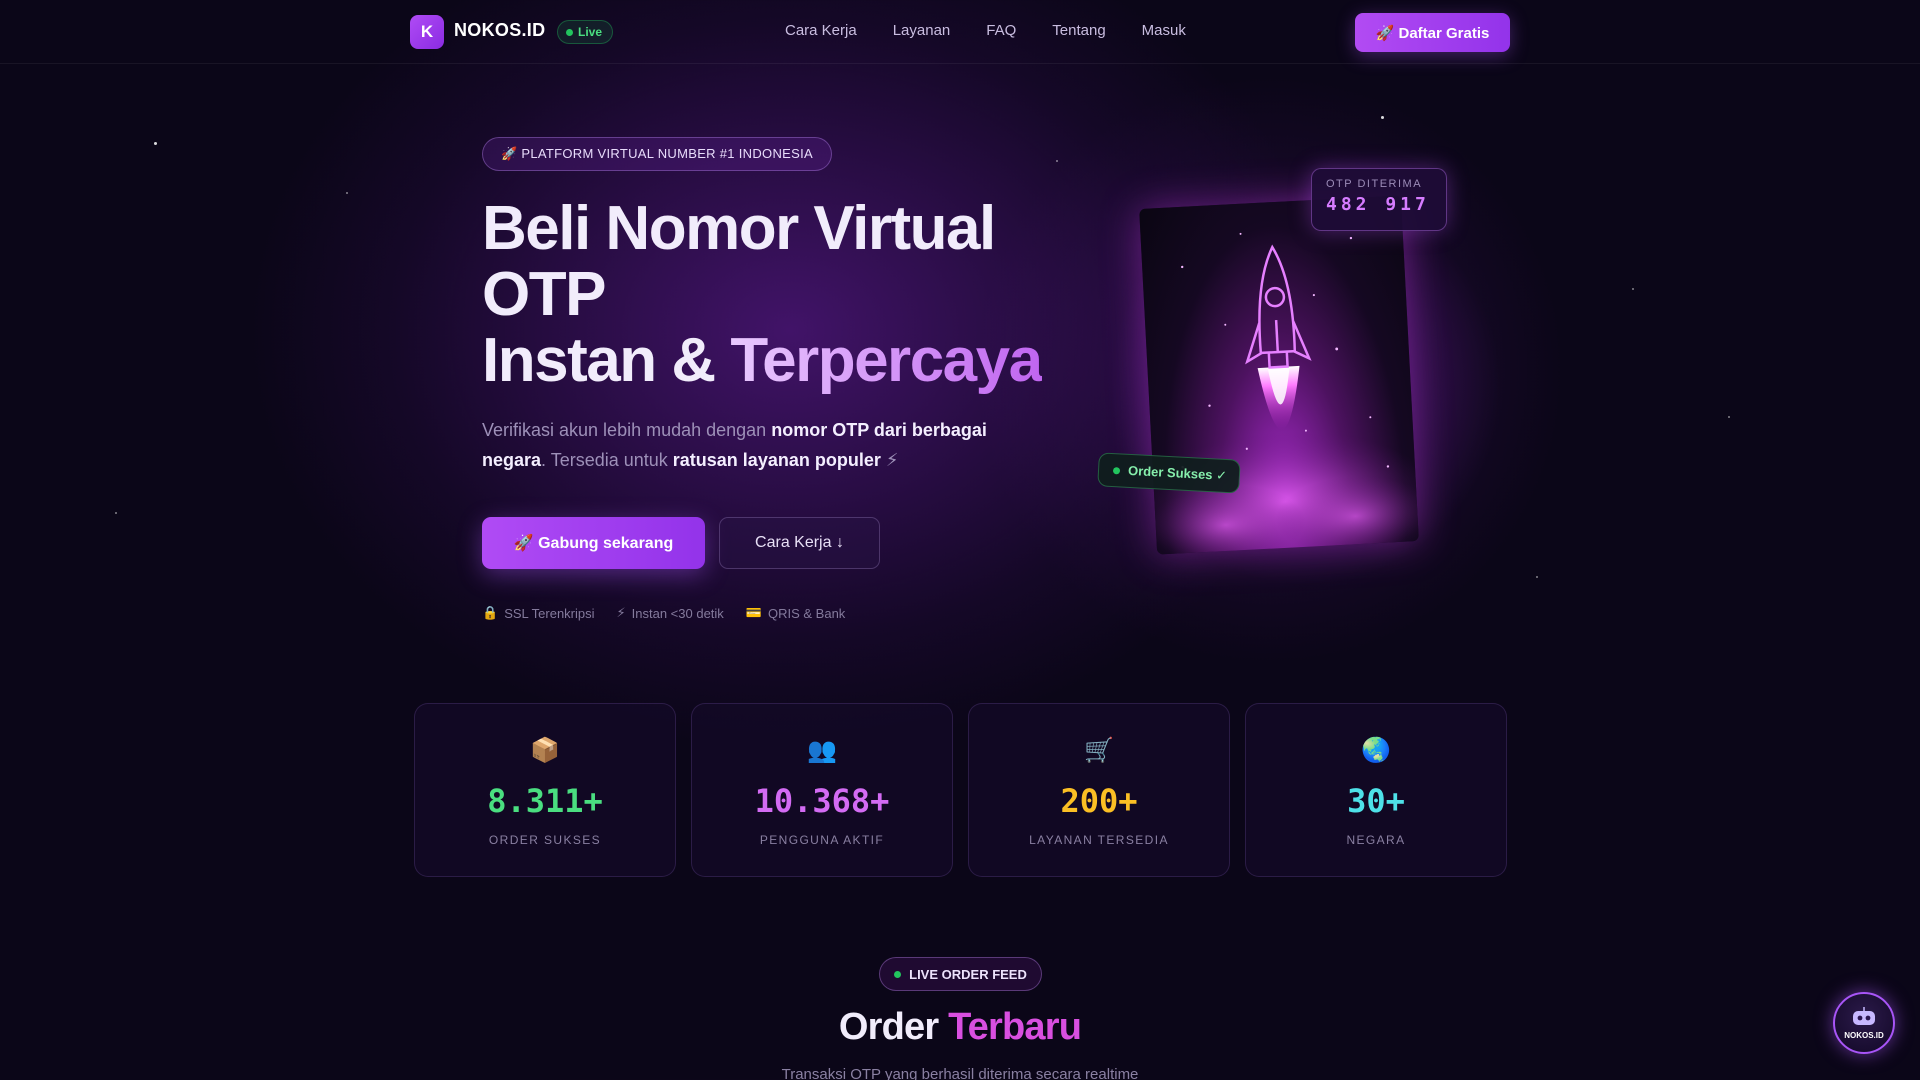 The height and width of the screenshot is (1080, 1920). Describe the element at coordinates (1376, 840) in the screenshot. I see `stat-label: NEGARA` at that location.